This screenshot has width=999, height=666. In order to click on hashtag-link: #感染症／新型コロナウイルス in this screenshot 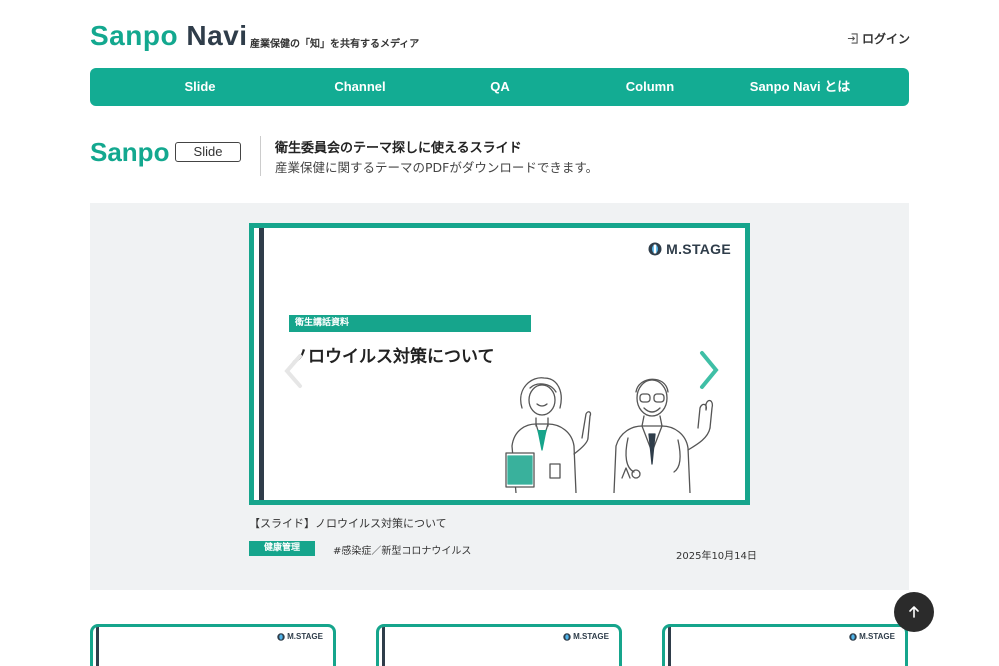, I will do `click(402, 549)`.